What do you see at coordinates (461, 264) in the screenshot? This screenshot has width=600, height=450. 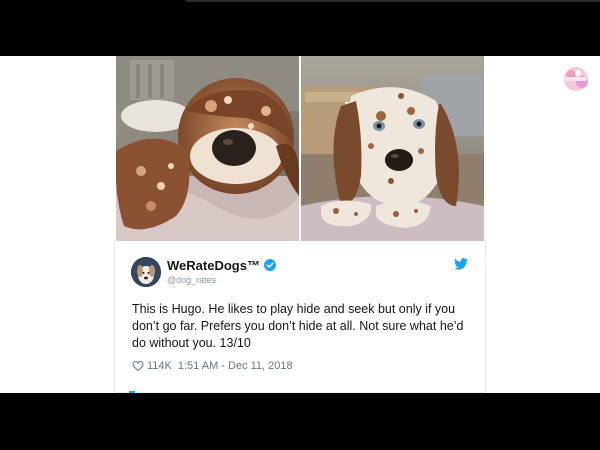 I see `twitter-bird-icon` at bounding box center [461, 264].